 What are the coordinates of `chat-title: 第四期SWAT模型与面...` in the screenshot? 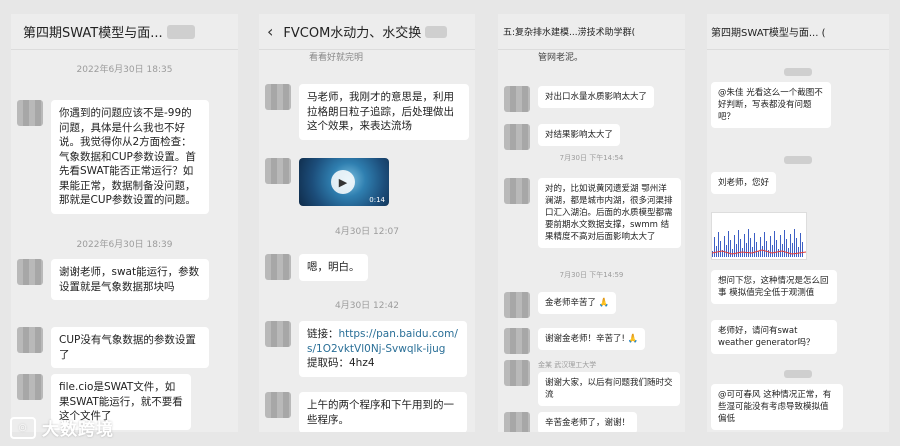 It's located at (93, 33).